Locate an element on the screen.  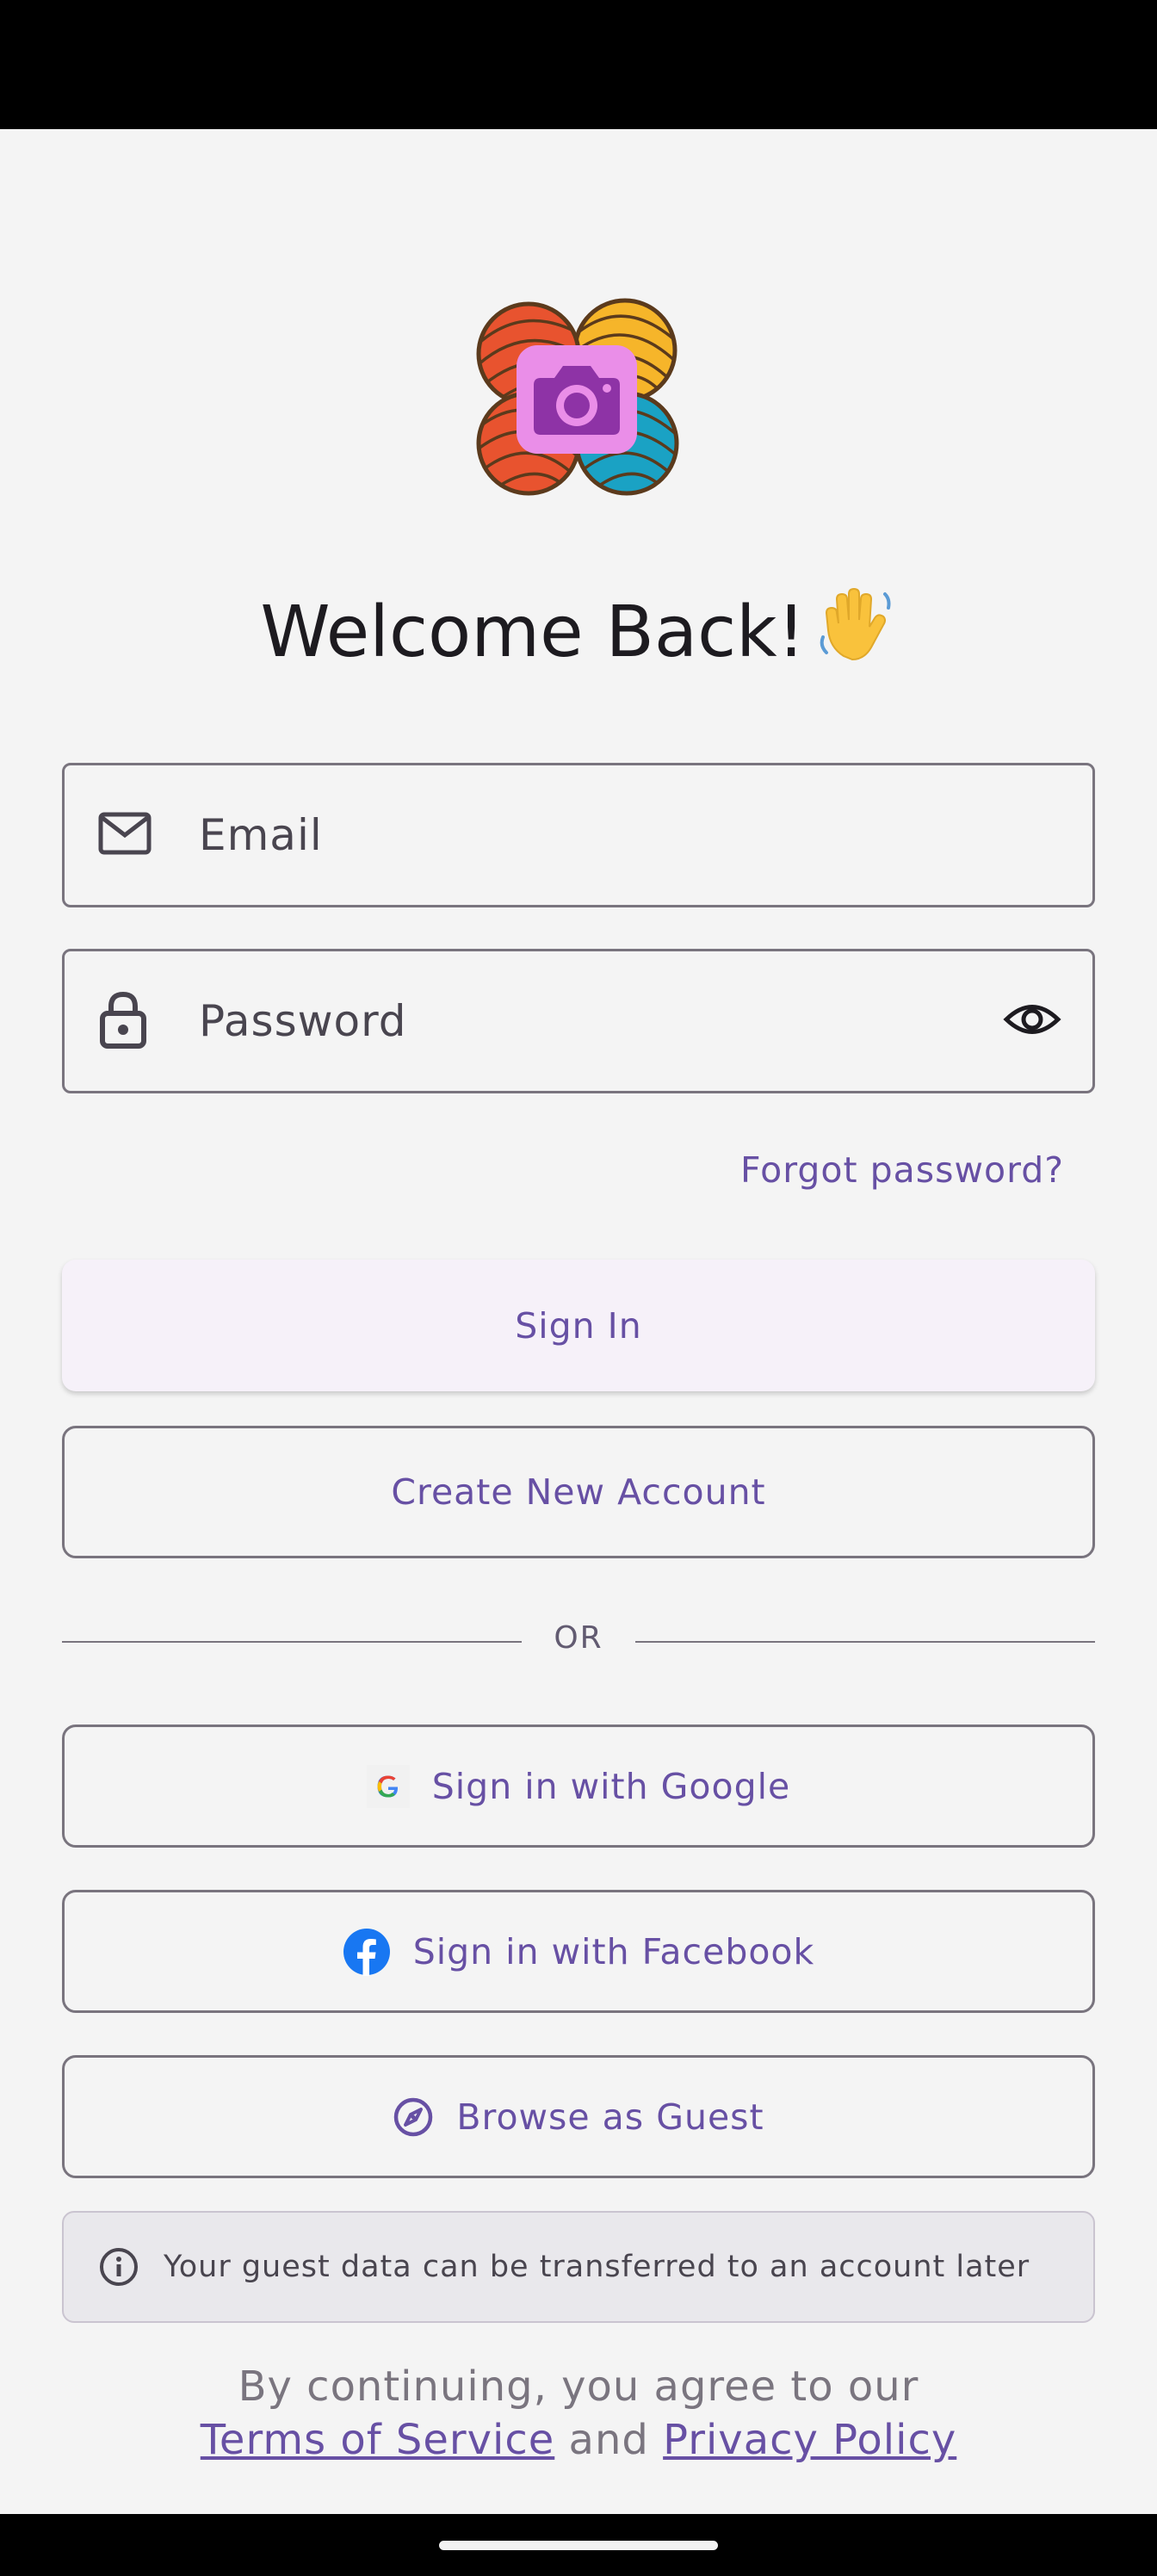
terms-and-text: and is located at coordinates (609, 2440).